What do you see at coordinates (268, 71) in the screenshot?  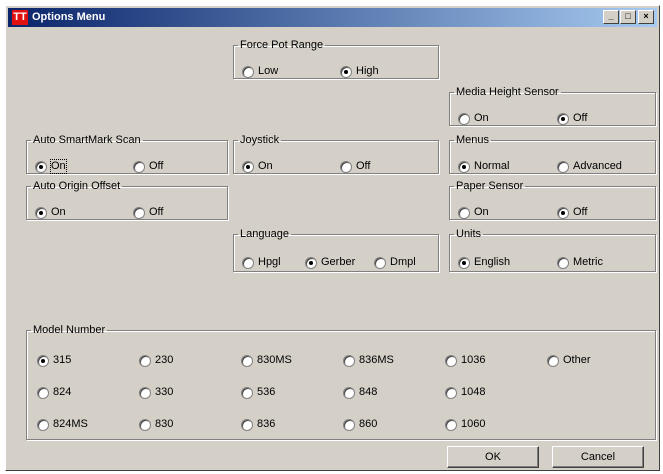 I see `radio-label: Low` at bounding box center [268, 71].